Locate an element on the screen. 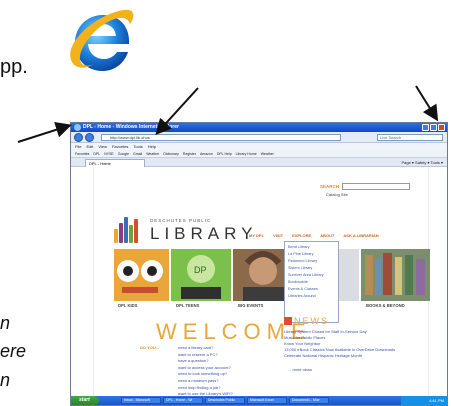 This screenshot has height=406, width=451. forward-icon is located at coordinates (89, 137).